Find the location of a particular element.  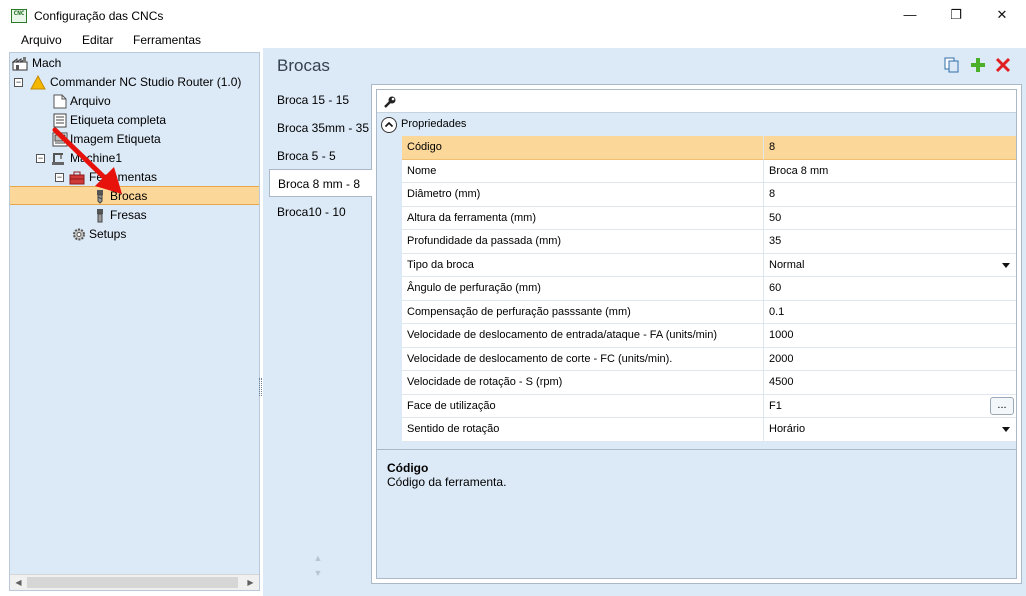

property-dropdown: Normal is located at coordinates (890, 265).